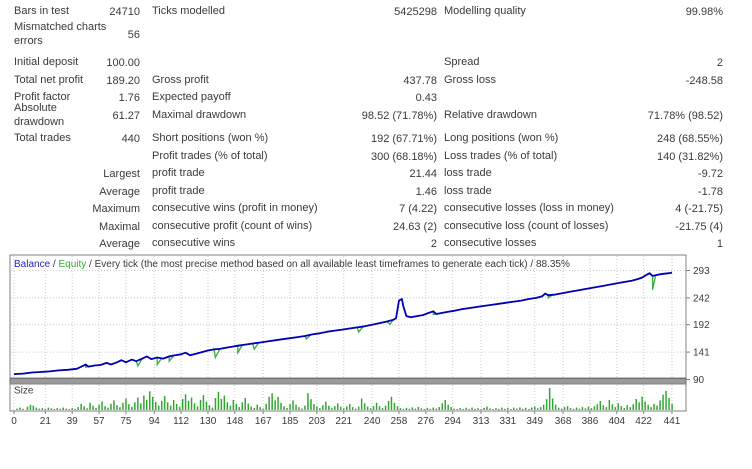 The image size is (752, 469). I want to click on stat-value: 437.78, so click(420, 80).